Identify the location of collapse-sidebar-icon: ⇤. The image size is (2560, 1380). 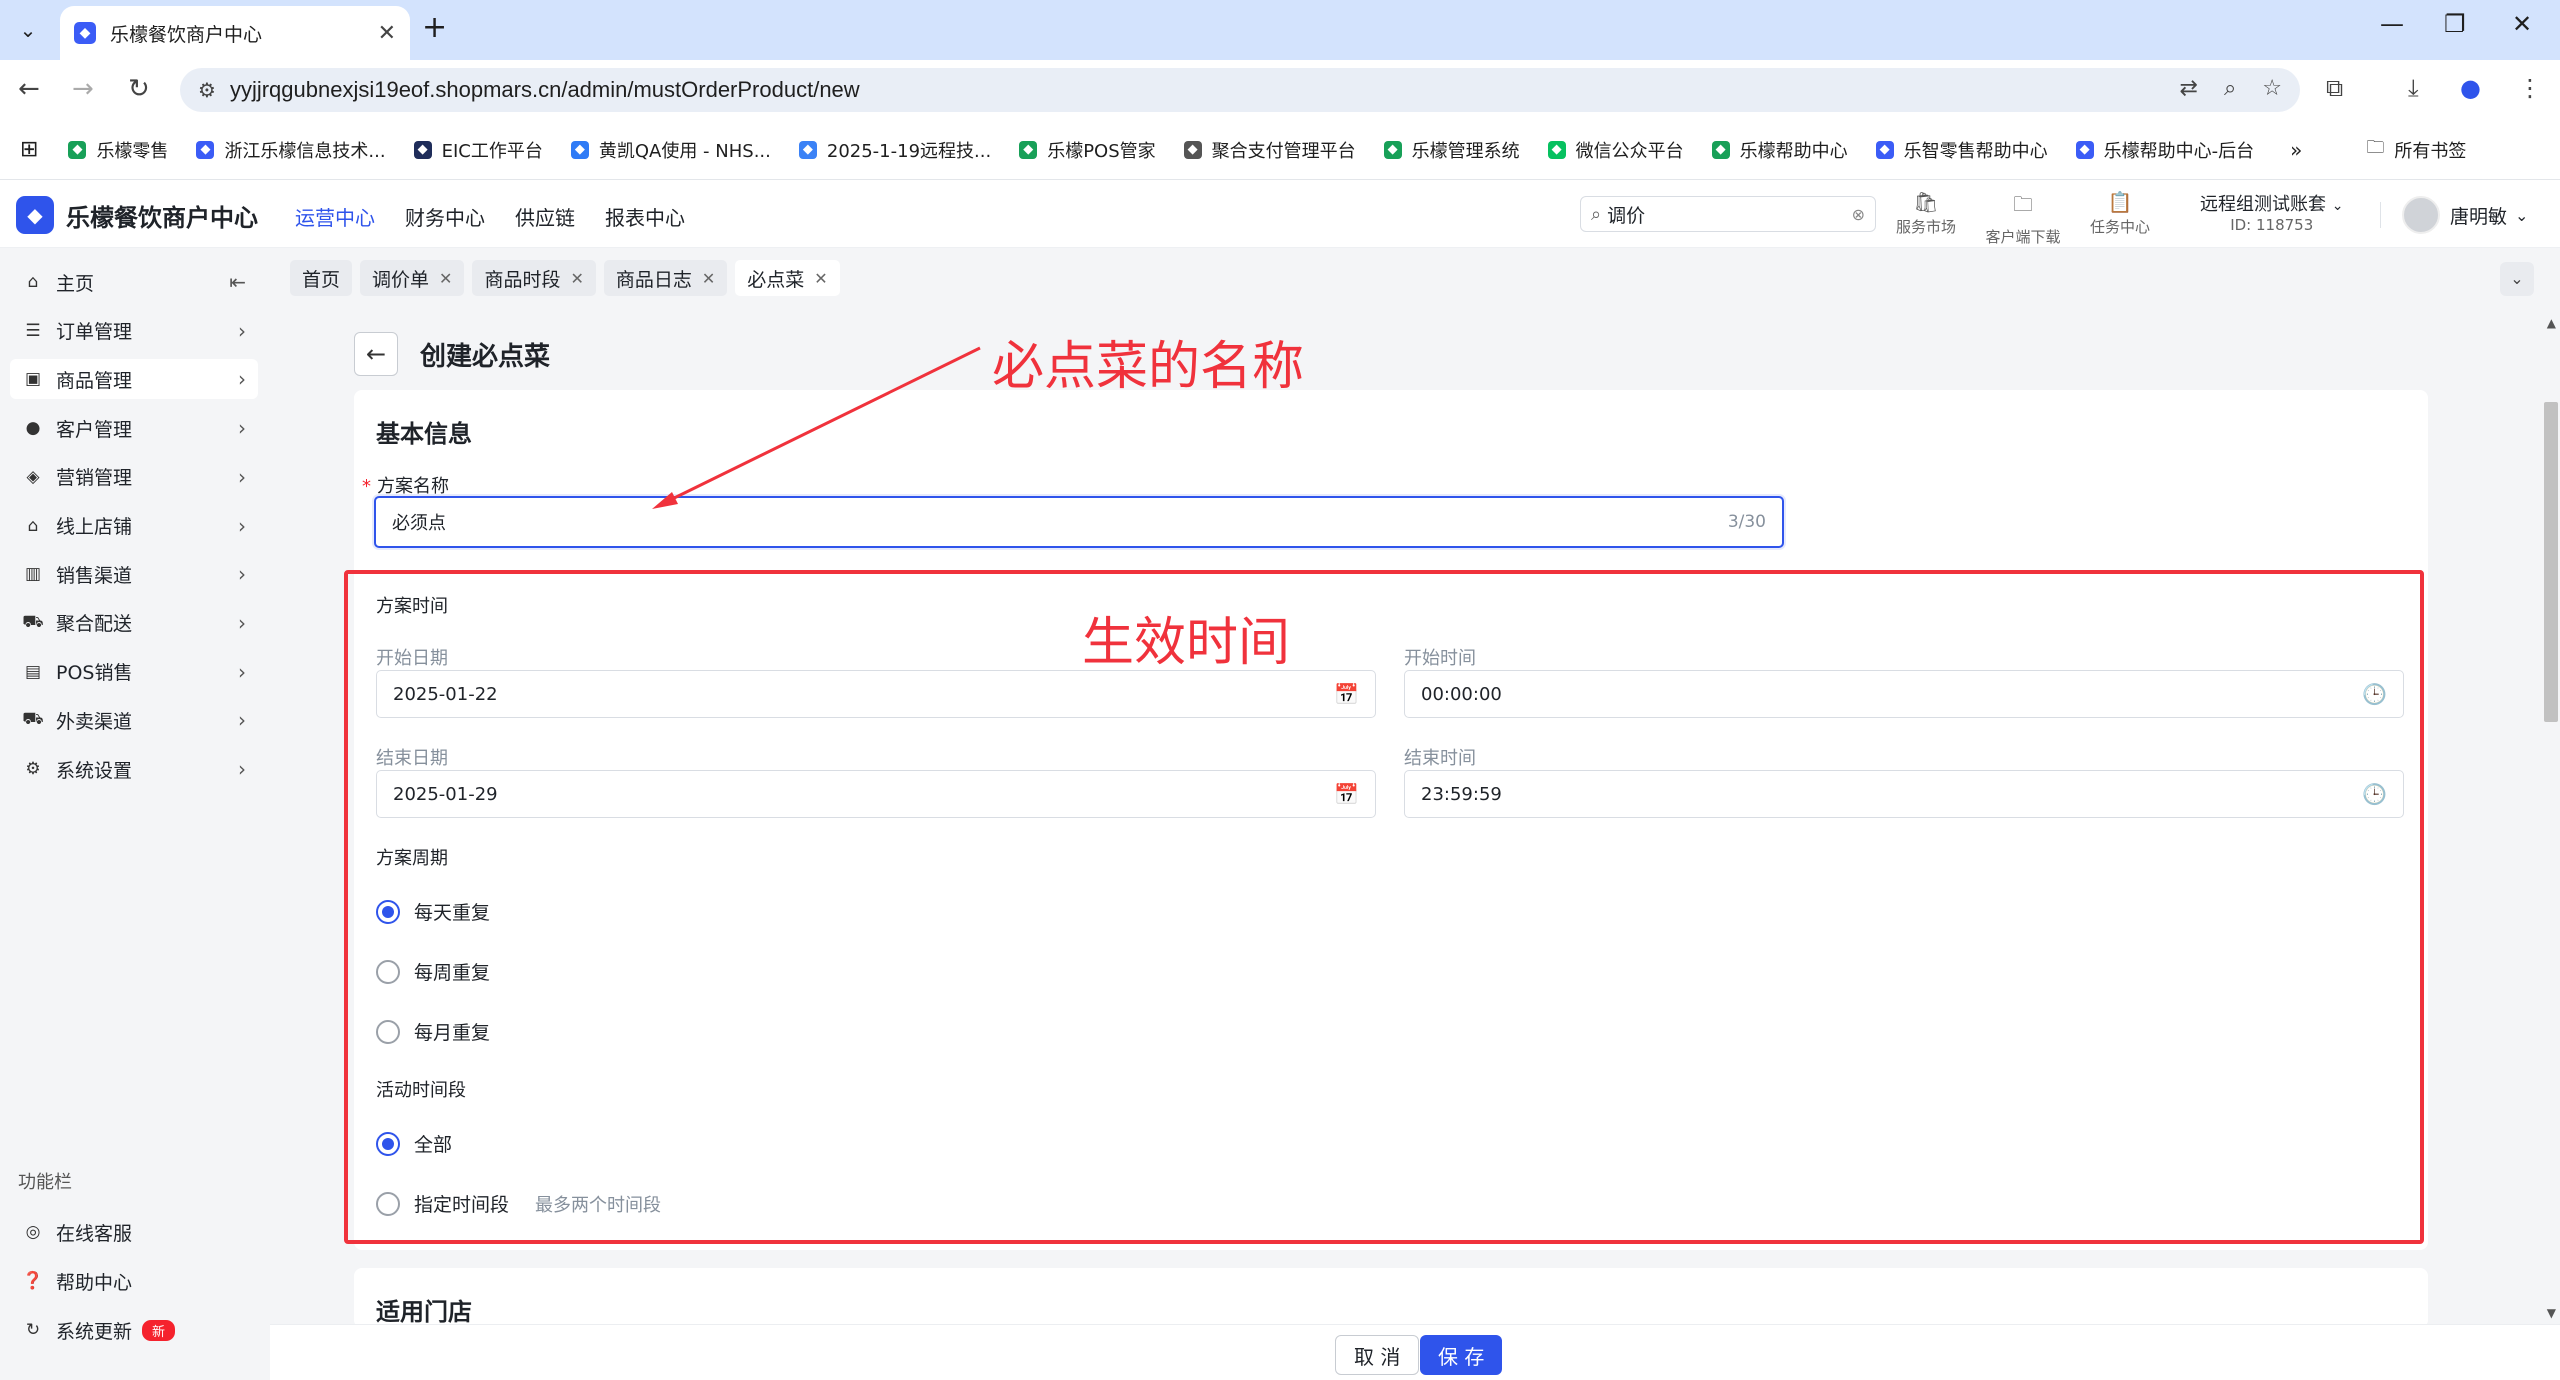
(237, 282).